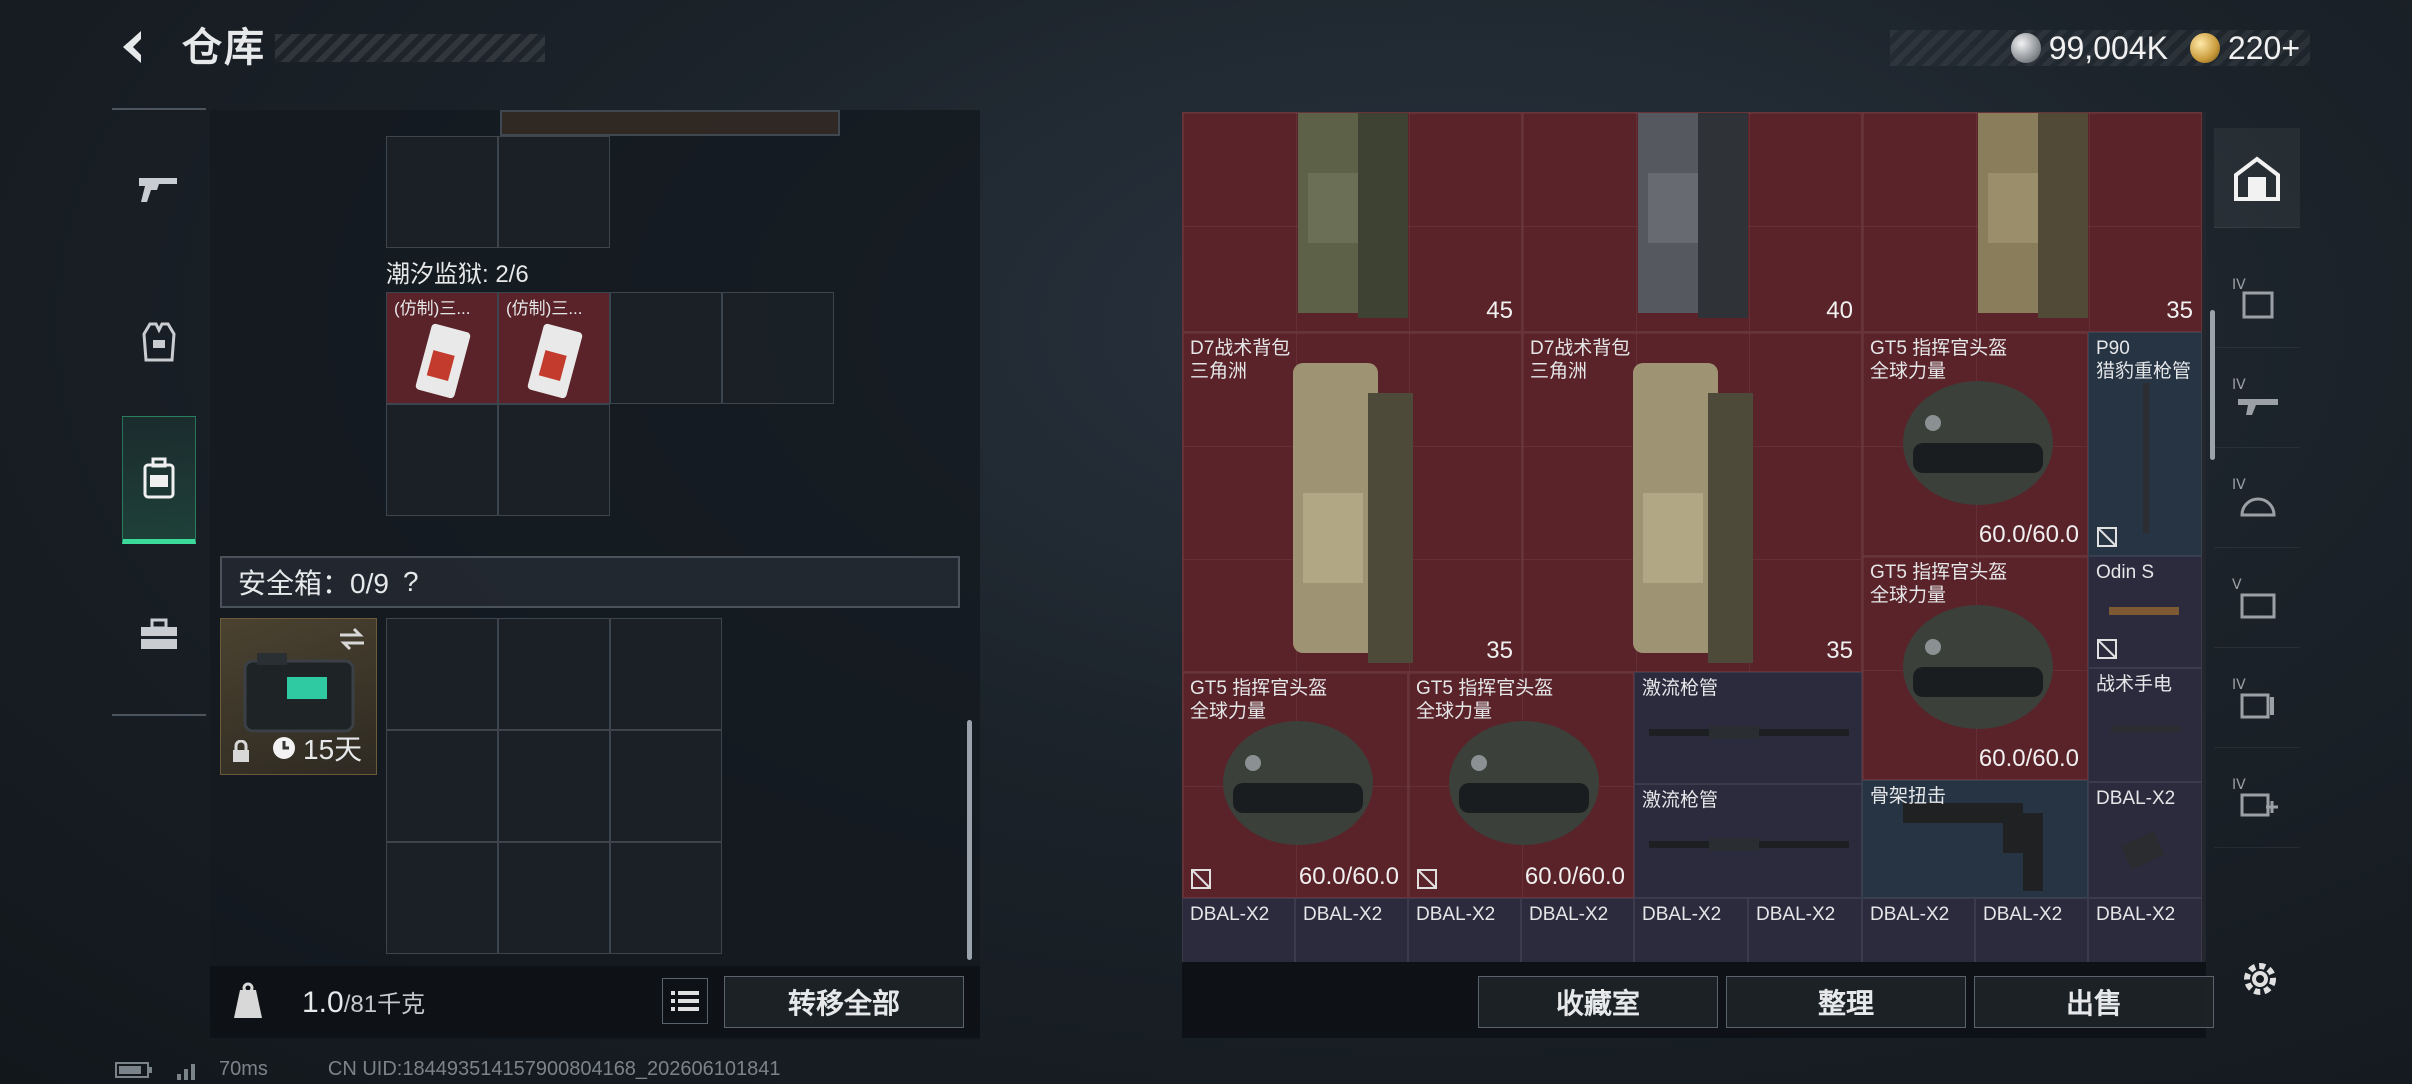 The height and width of the screenshot is (1084, 2412). Describe the element at coordinates (2257, 598) in the screenshot. I see `filter-cases: V` at that location.